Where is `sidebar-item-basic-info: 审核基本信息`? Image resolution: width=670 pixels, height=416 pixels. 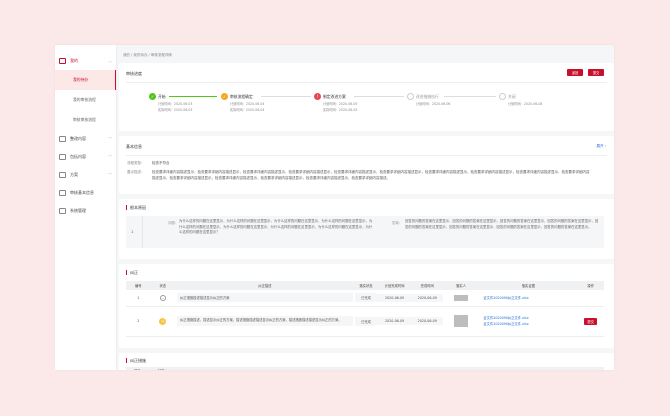
sidebar-item-basic-info: 审核基本信息 is located at coordinates (85, 193).